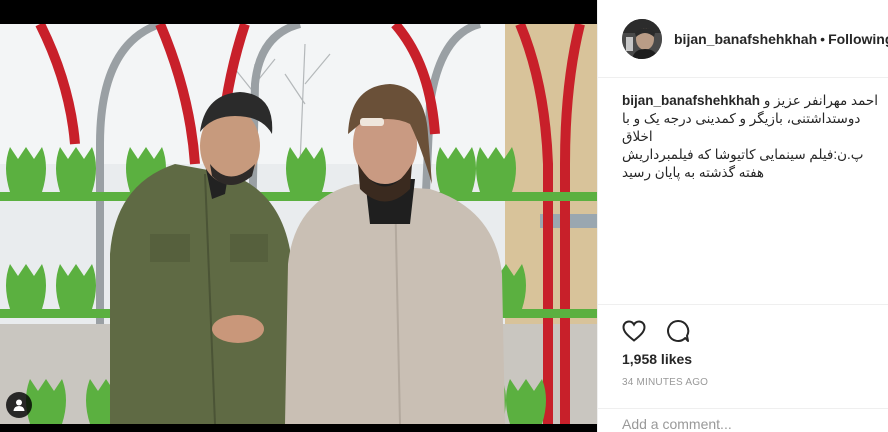 The height and width of the screenshot is (432, 888). What do you see at coordinates (743, 356) in the screenshot?
I see `post-actions: 1,958 likes 34 MINUTES AGO` at bounding box center [743, 356].